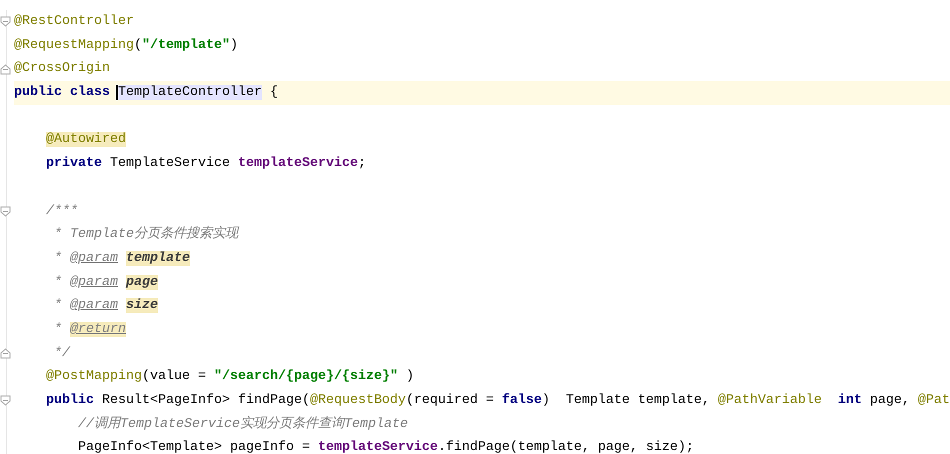 The width and height of the screenshot is (950, 454). What do you see at coordinates (62, 353) in the screenshot?
I see `code-line: */` at bounding box center [62, 353].